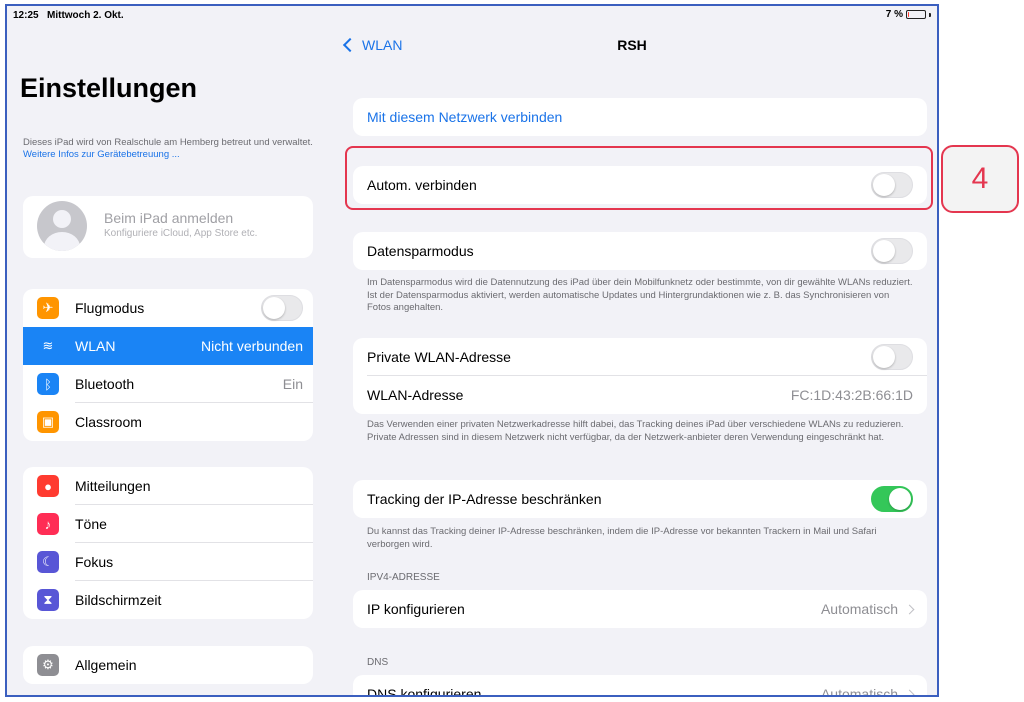 The image size is (1024, 702). I want to click on sidebar-group-general: ⚙ Allgemein, so click(168, 665).